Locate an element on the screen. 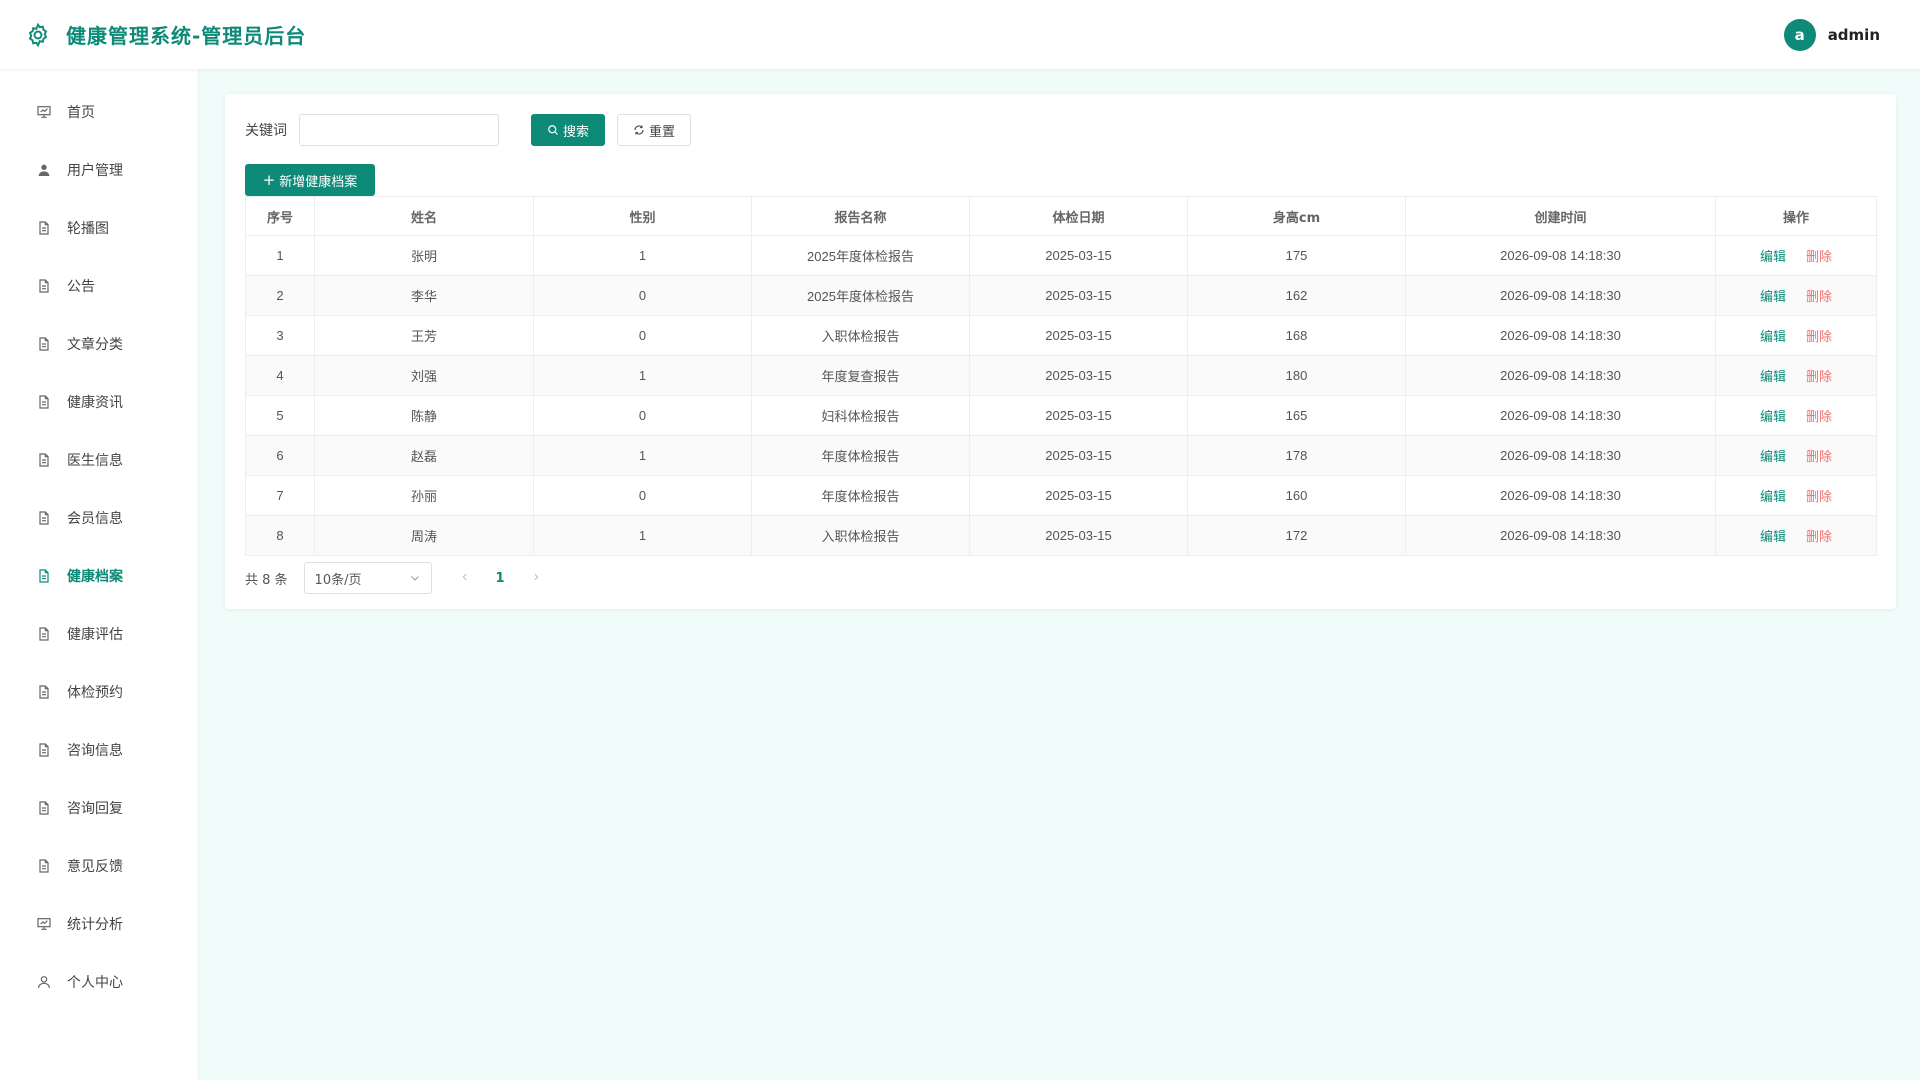  sidebar-item-label: 健康评估 is located at coordinates (95, 635).